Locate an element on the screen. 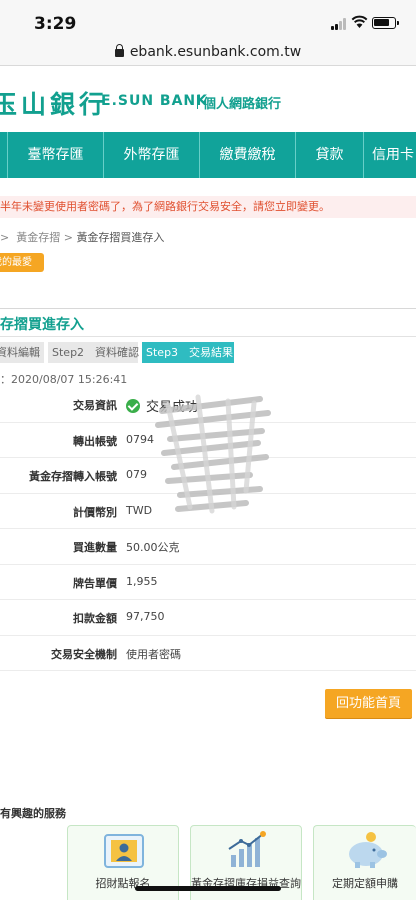 The image size is (416, 900). row-label: 交易資訊 is located at coordinates (95, 405).